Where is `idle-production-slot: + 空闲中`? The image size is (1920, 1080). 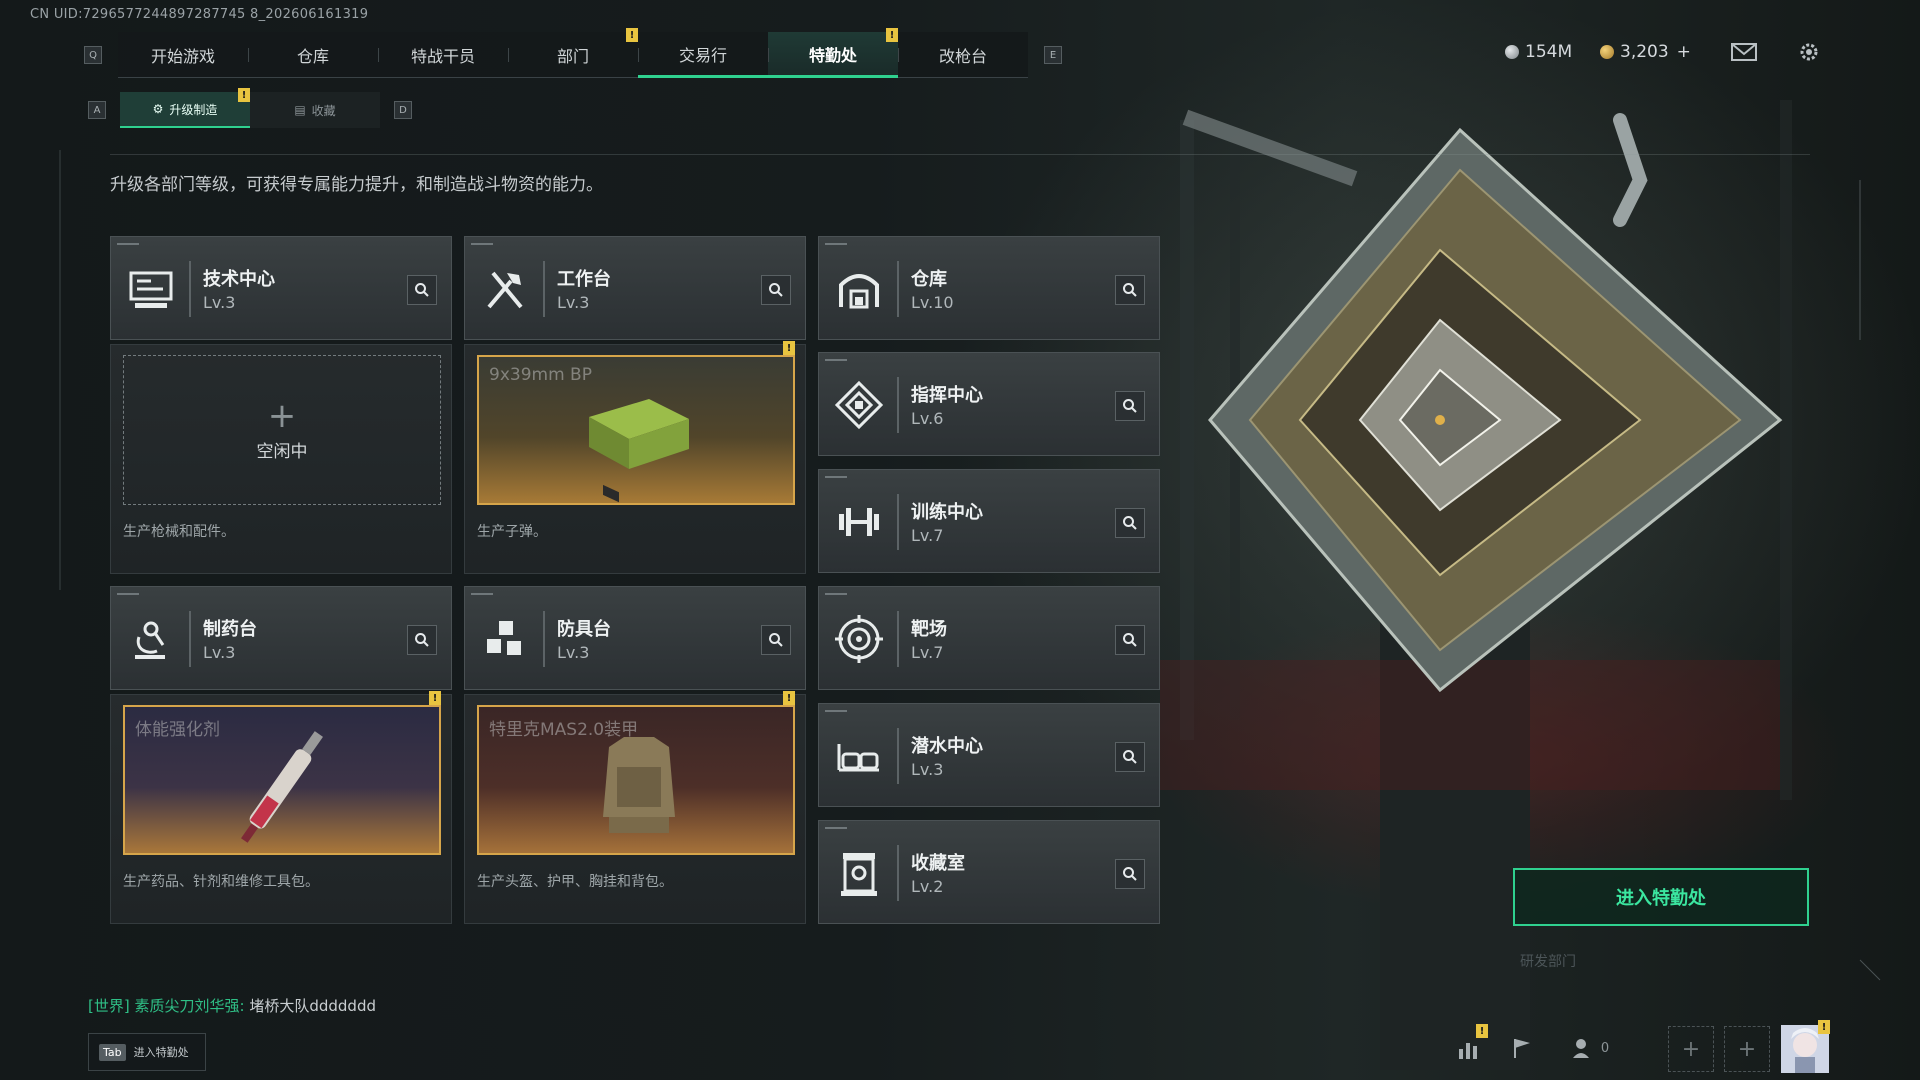 idle-production-slot: + 空闲中 is located at coordinates (282, 430).